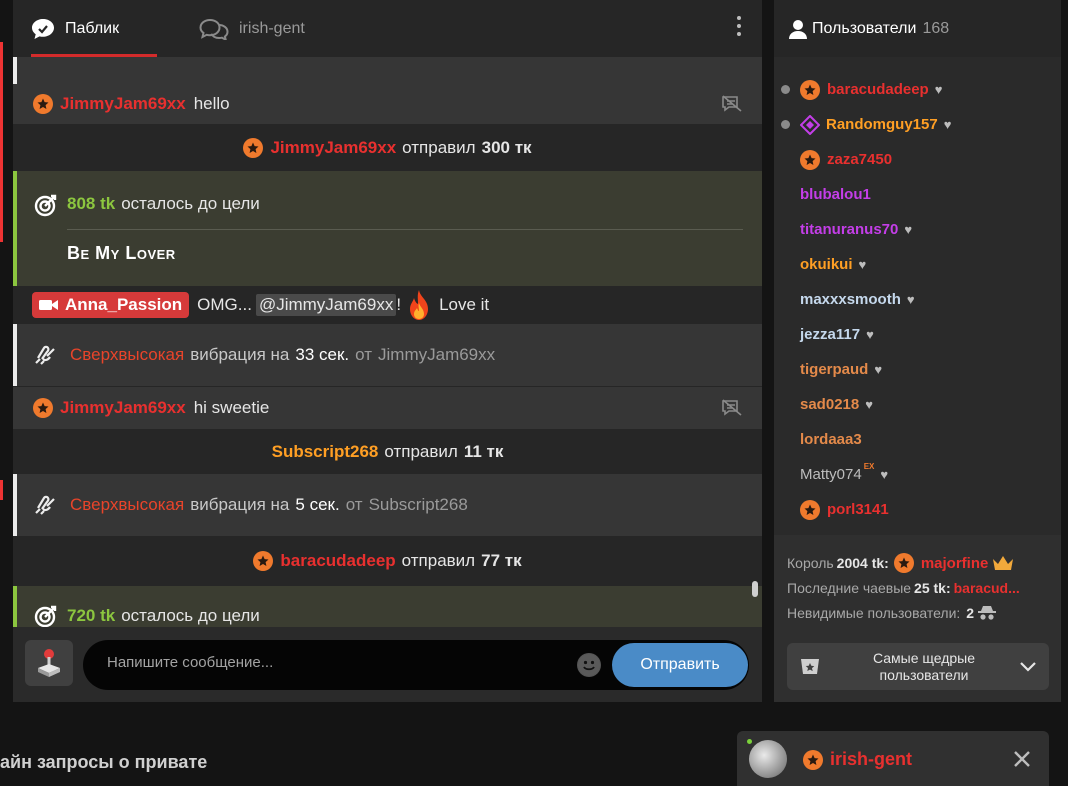 This screenshot has height=786, width=1068. I want to click on chat-bubble-icon, so click(43, 28).